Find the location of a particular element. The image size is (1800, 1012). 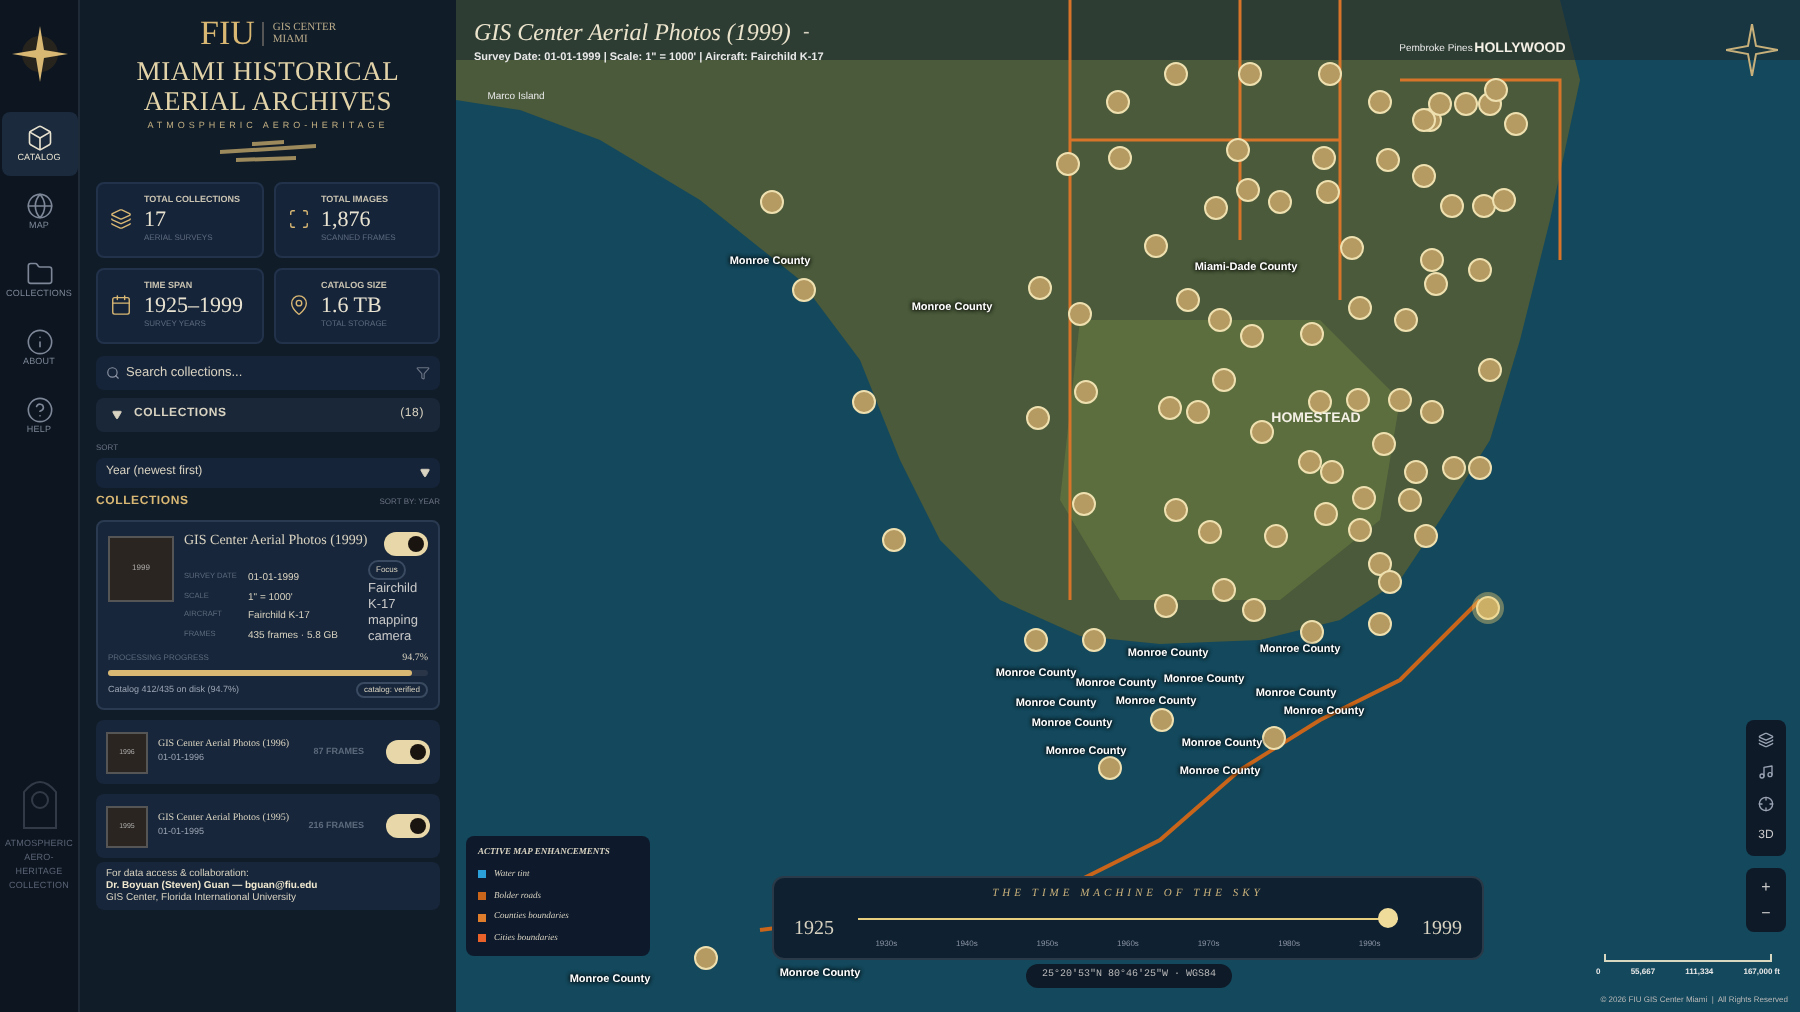

stat-value: 1.6 TB is located at coordinates (352, 306).